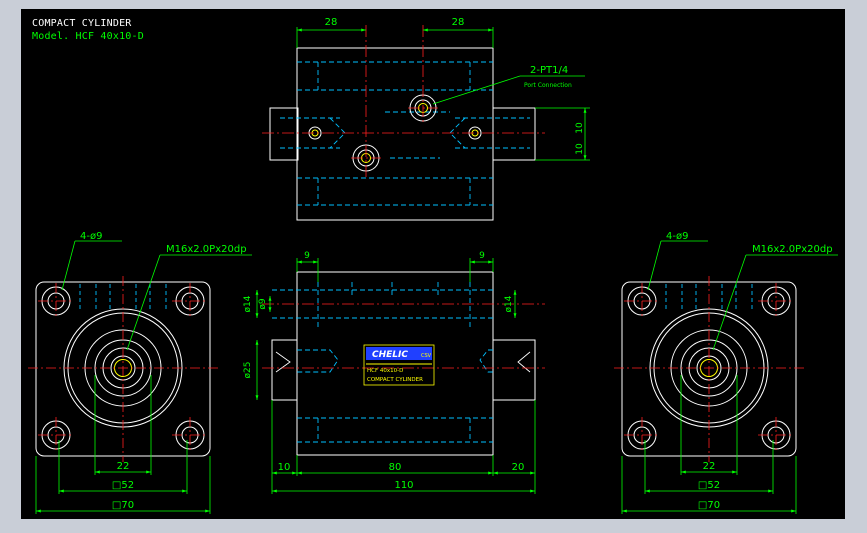 Image resolution: width=867 pixels, height=533 pixels. I want to click on top-dim-left: 28, so click(331, 22).